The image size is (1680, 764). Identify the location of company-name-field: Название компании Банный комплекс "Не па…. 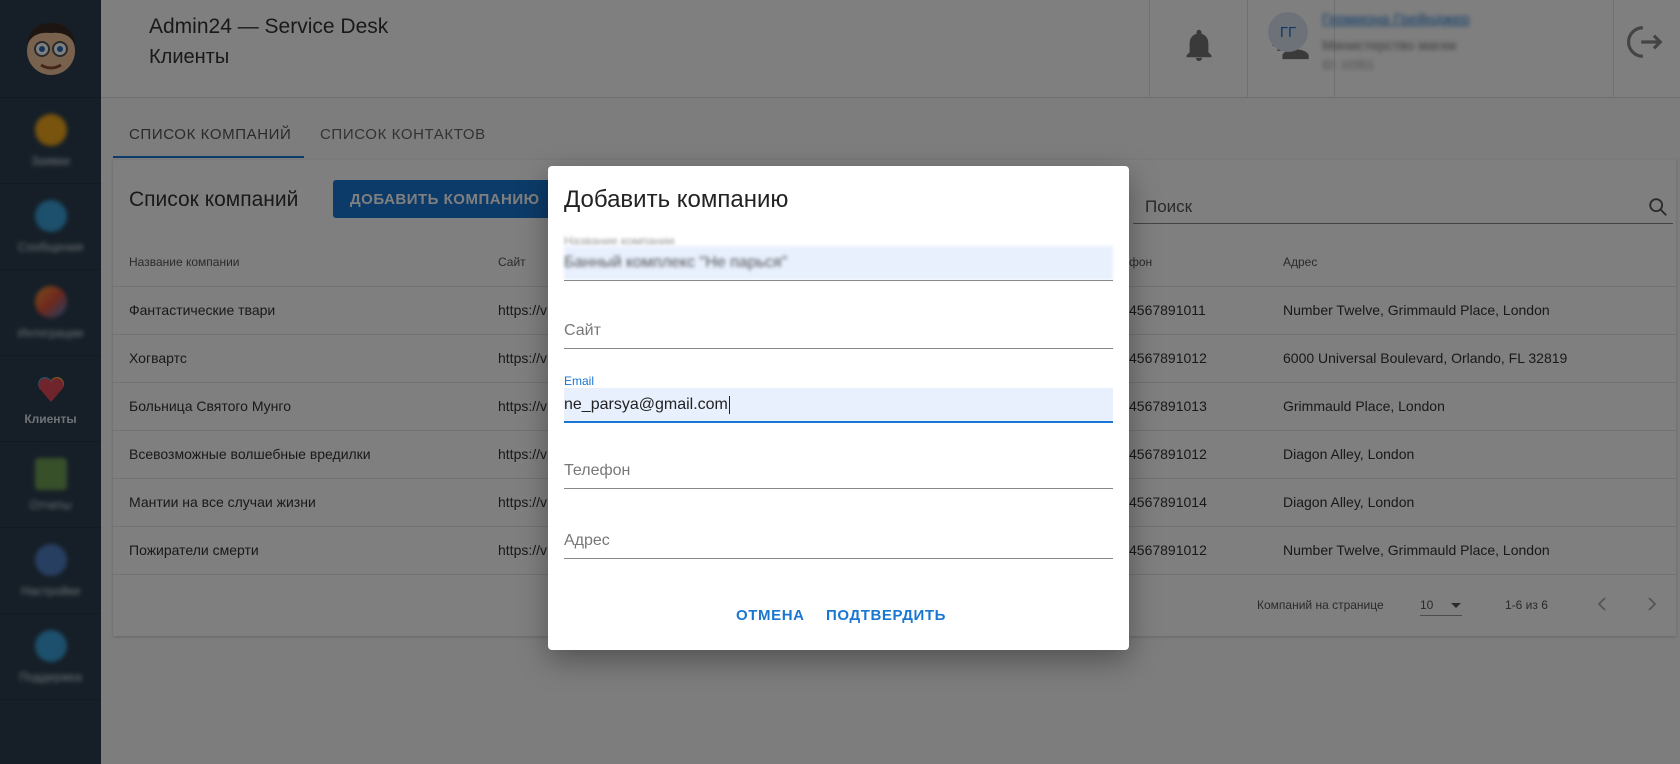
(838, 261).